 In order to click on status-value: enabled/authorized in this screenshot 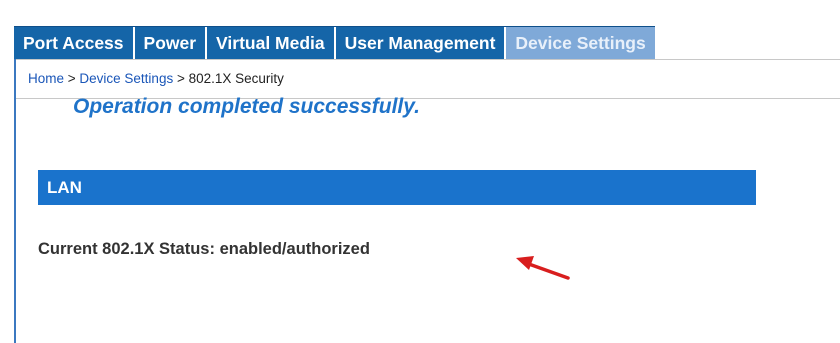, I will do `click(294, 249)`.